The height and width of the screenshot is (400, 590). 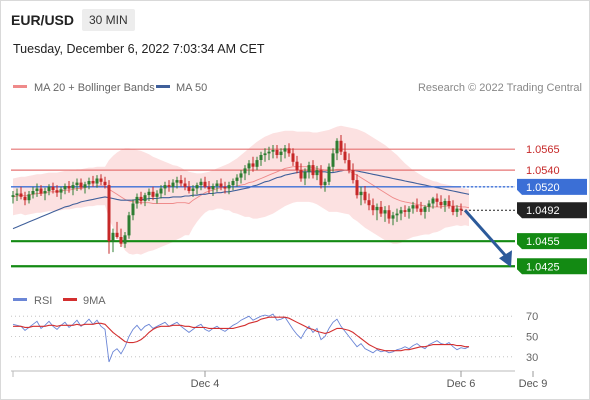 I want to click on rsi-tick-70: 70, so click(x=532, y=317).